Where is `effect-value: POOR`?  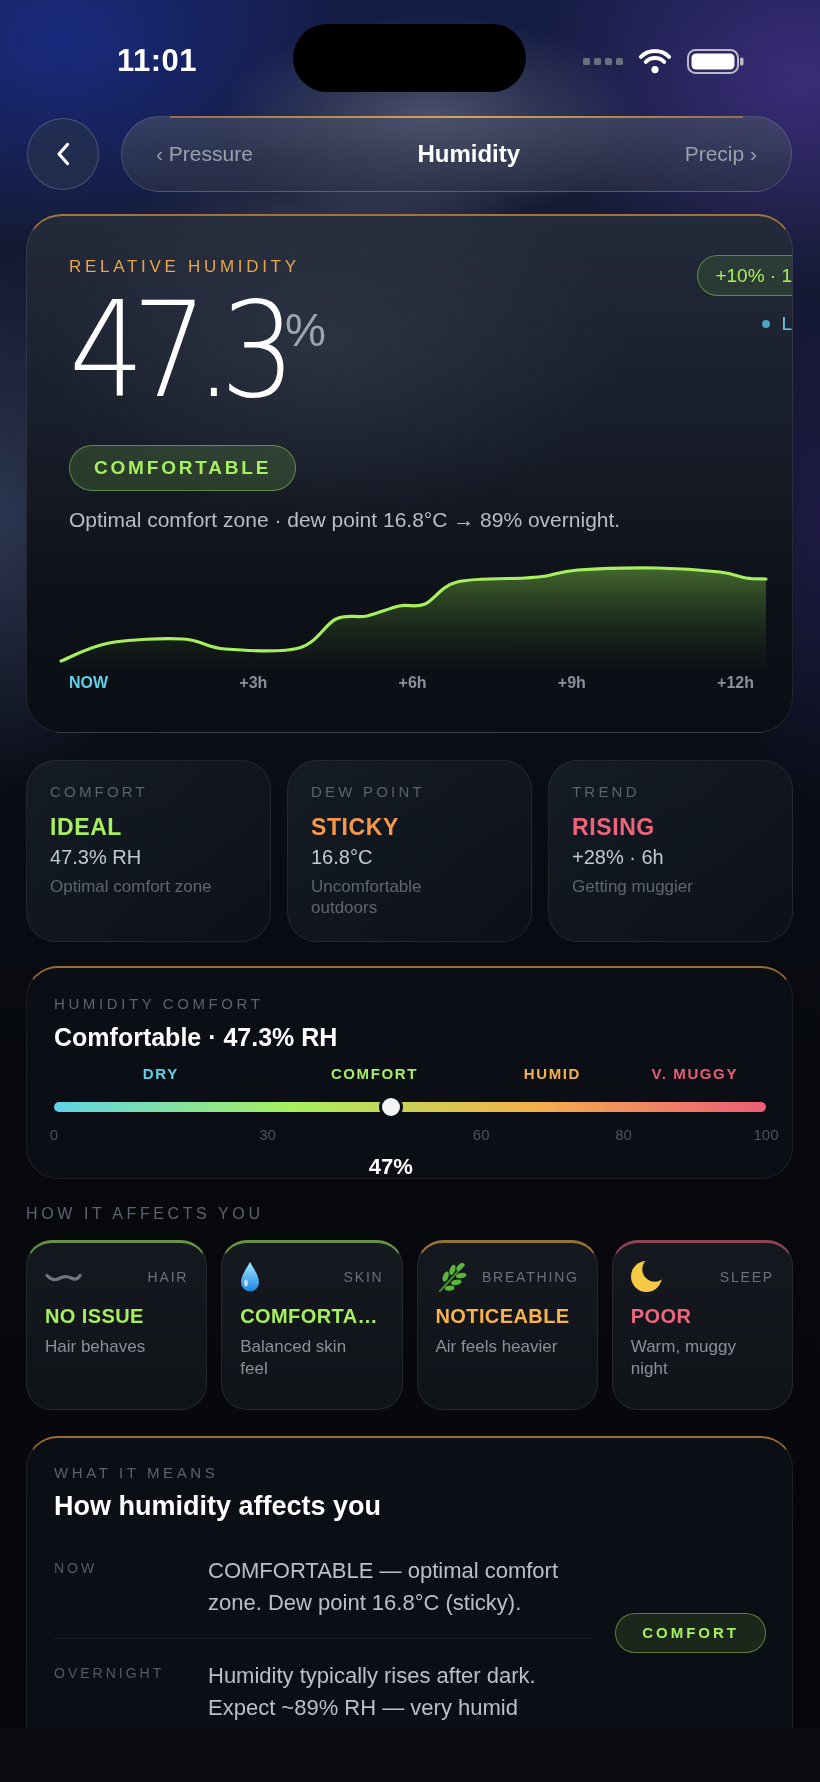
effect-value: POOR is located at coordinates (661, 1316).